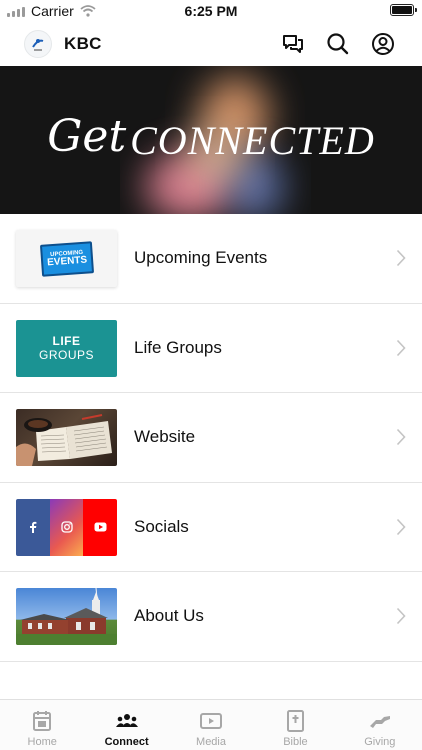 Image resolution: width=422 pixels, height=750 pixels. Describe the element at coordinates (293, 44) in the screenshot. I see `chat-icon` at that location.